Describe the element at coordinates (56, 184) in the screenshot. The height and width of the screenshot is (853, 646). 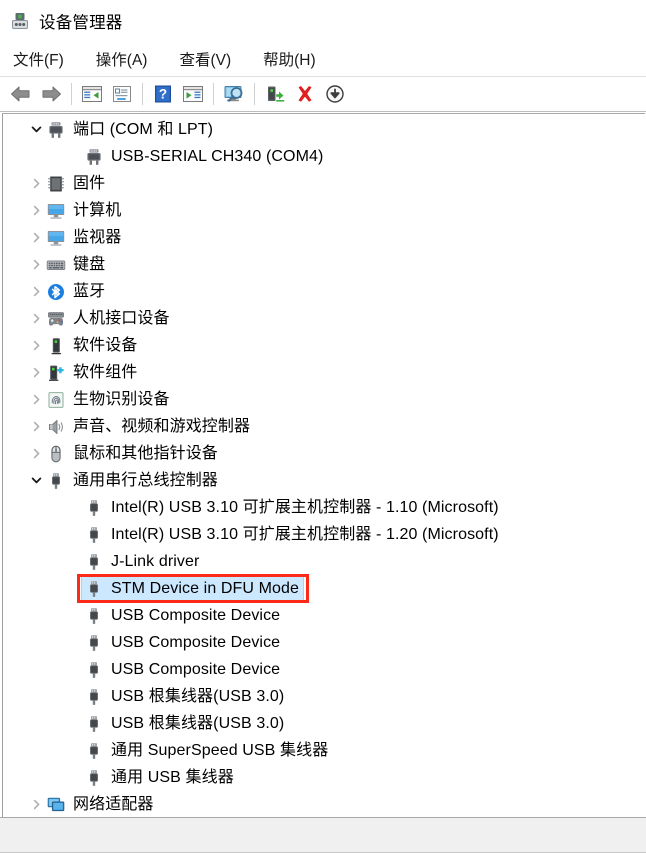
I see `firmware-icon` at that location.